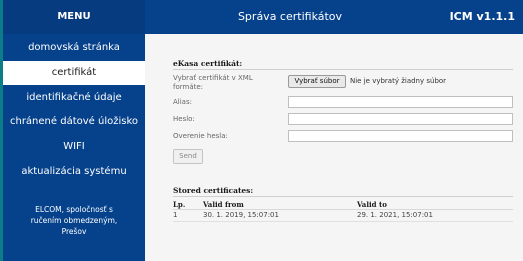  I want to click on table-header-divider, so click(343, 209).